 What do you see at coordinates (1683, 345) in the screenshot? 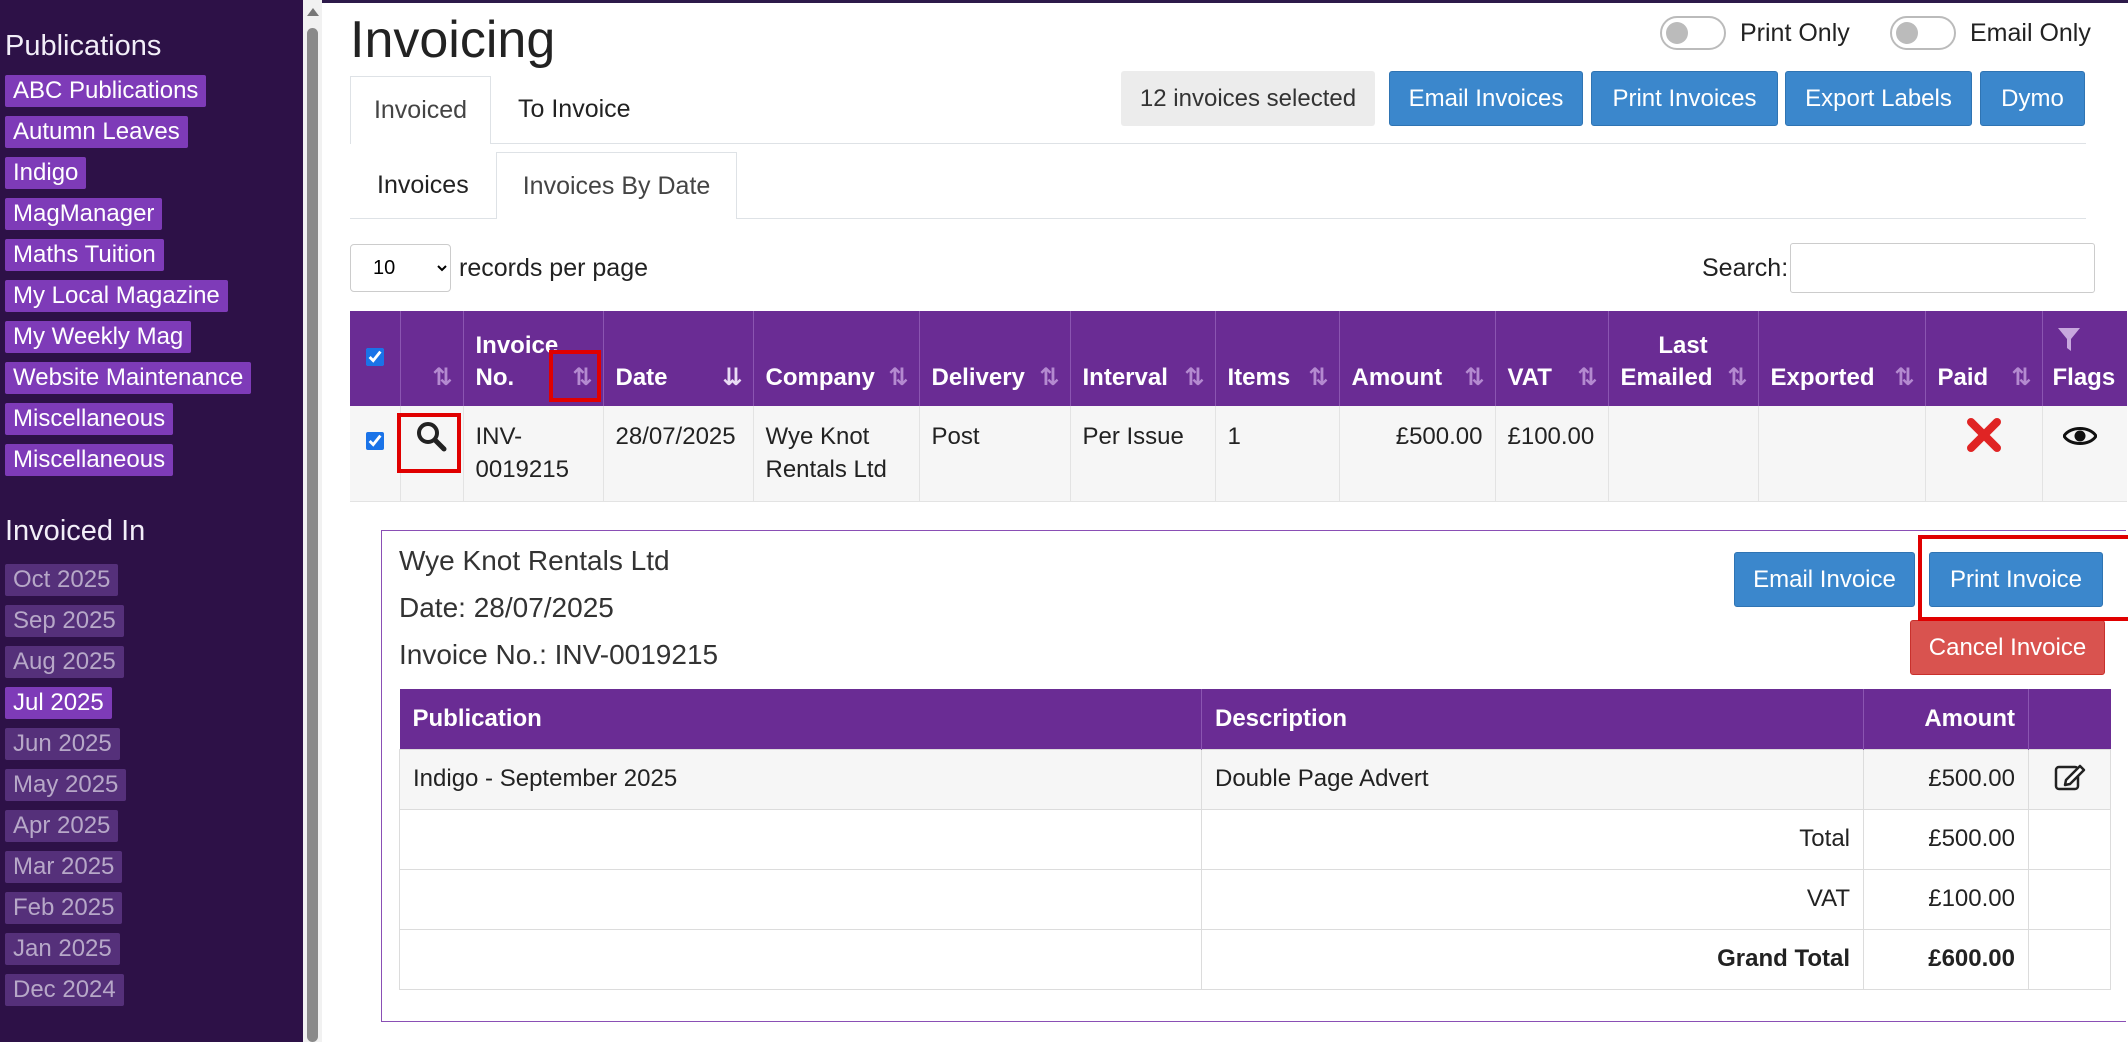
I see `column-last-emailed-line1: Last` at bounding box center [1683, 345].